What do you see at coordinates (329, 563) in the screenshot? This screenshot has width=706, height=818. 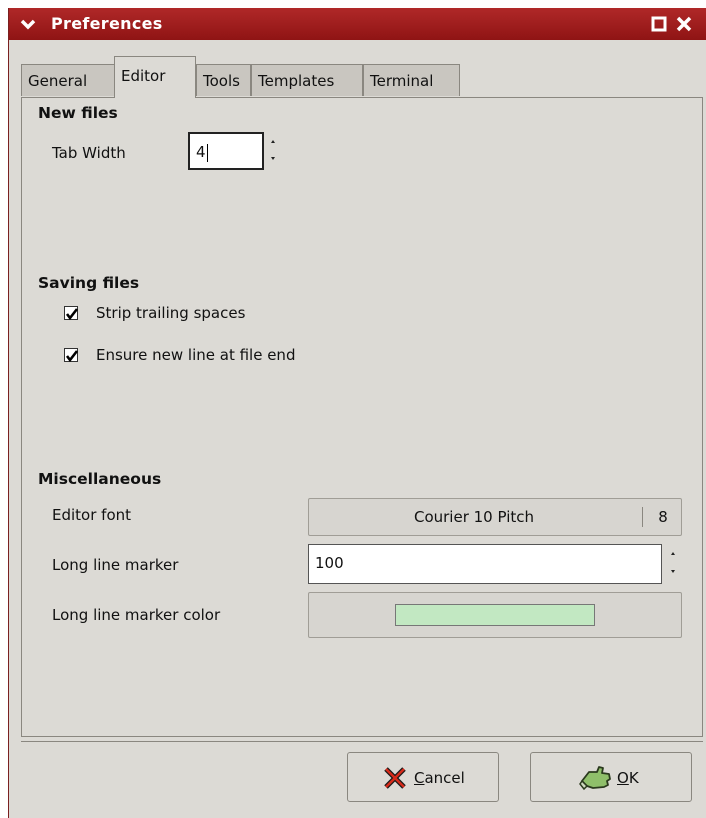 I see `long-line-marker-value: 100` at bounding box center [329, 563].